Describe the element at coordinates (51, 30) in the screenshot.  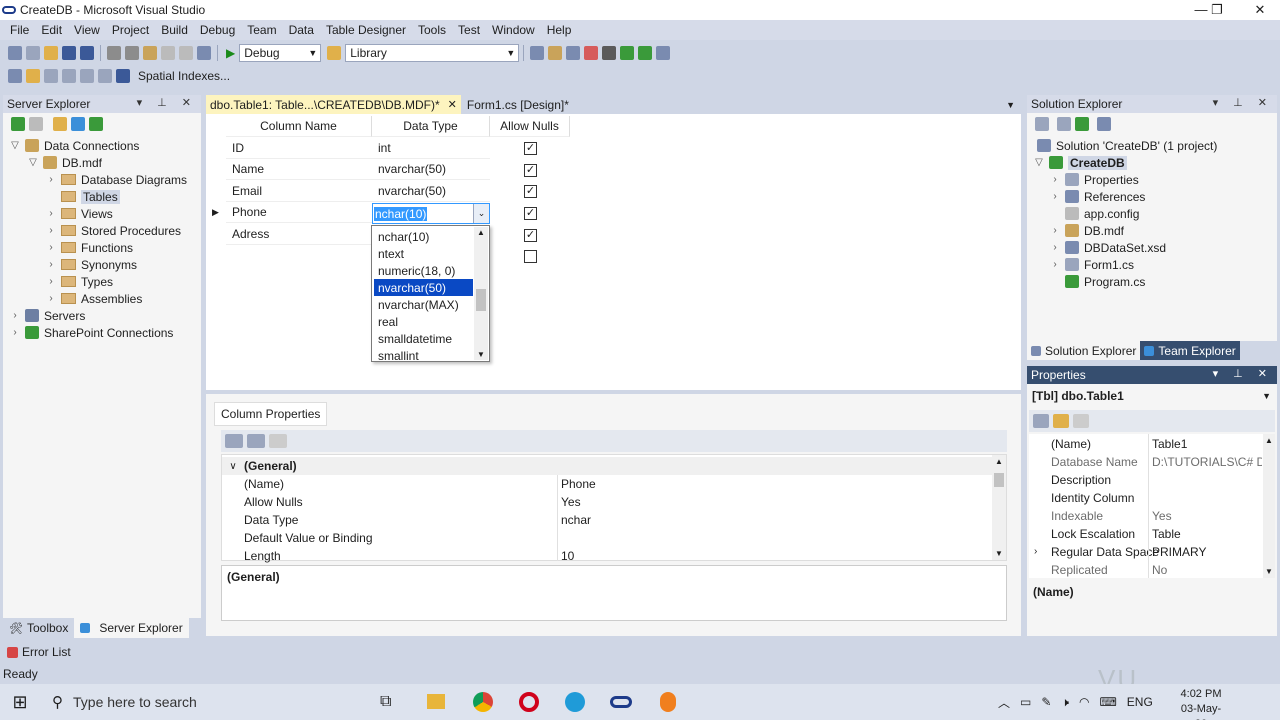
I see `menu-edit: Edit` at that location.